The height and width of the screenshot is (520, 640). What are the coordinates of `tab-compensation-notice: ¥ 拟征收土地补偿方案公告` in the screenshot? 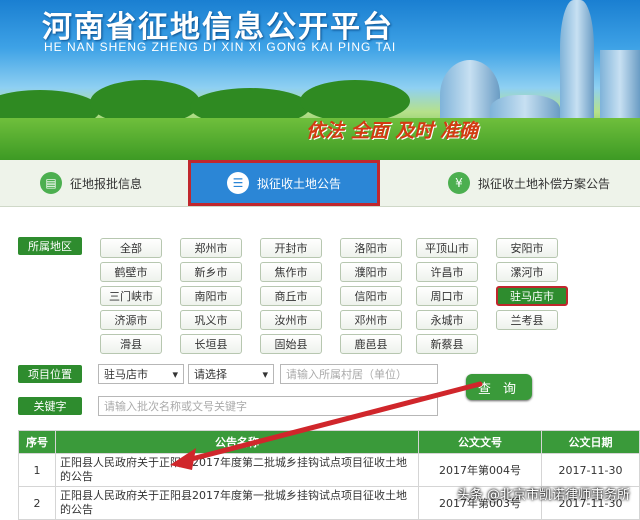 It's located at (529, 183).